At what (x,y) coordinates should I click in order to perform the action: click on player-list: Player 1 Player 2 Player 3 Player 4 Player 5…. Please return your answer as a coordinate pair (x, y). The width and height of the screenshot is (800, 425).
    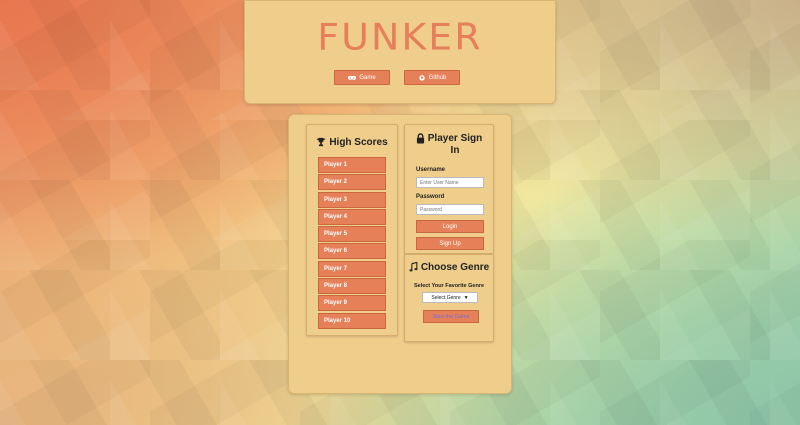
    Looking at the image, I should click on (352, 243).